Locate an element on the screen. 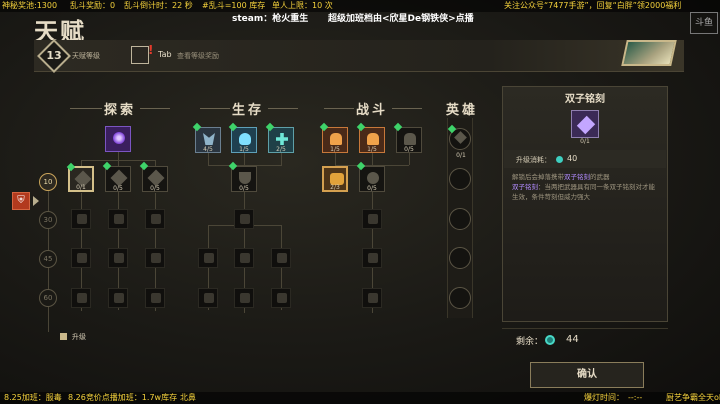 The height and width of the screenshot is (404, 720). talent-tab-icon: ⛨ is located at coordinates (21, 201).